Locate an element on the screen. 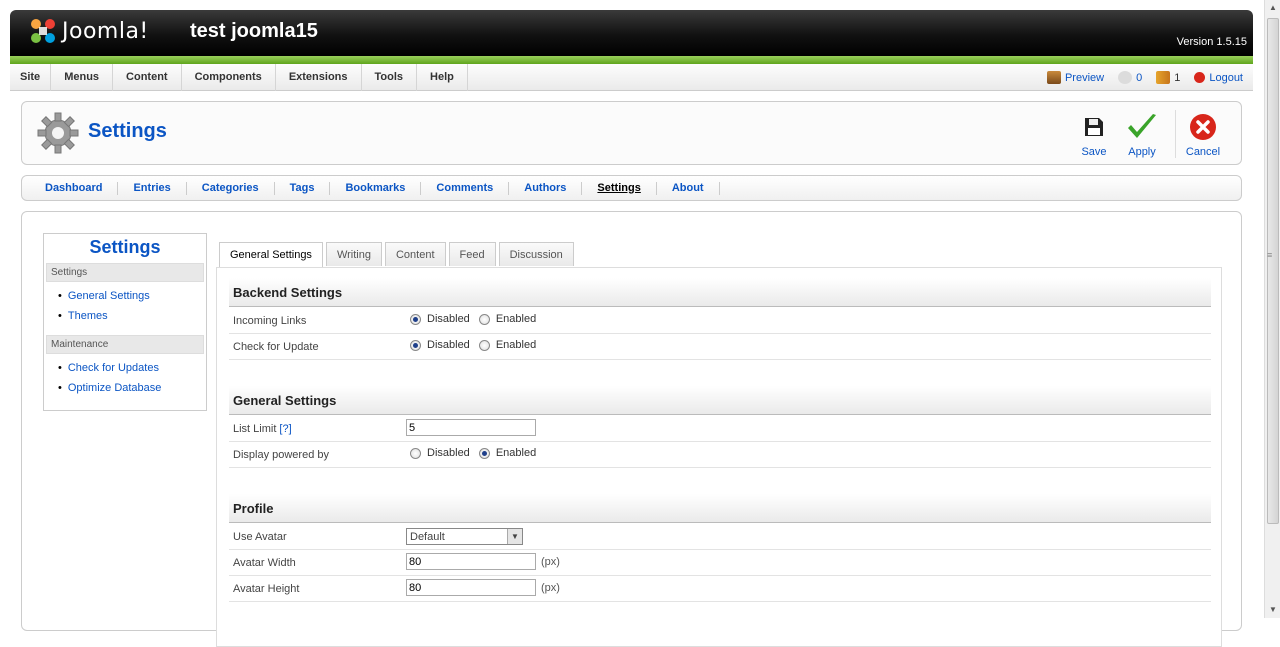 The height and width of the screenshot is (647, 1280). version-label: Version 1.5.15 is located at coordinates (1211, 42).